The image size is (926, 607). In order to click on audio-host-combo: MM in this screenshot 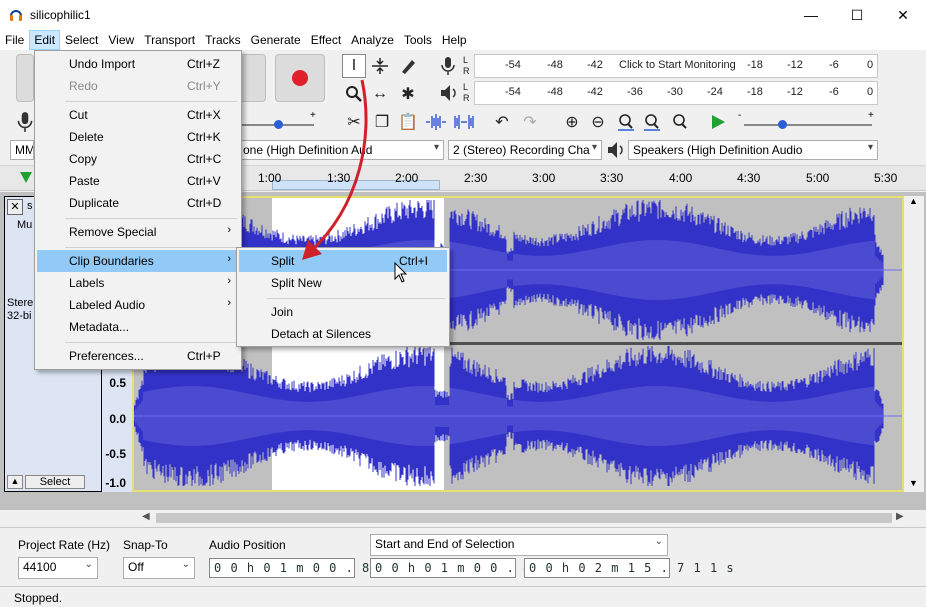, I will do `click(22, 150)`.